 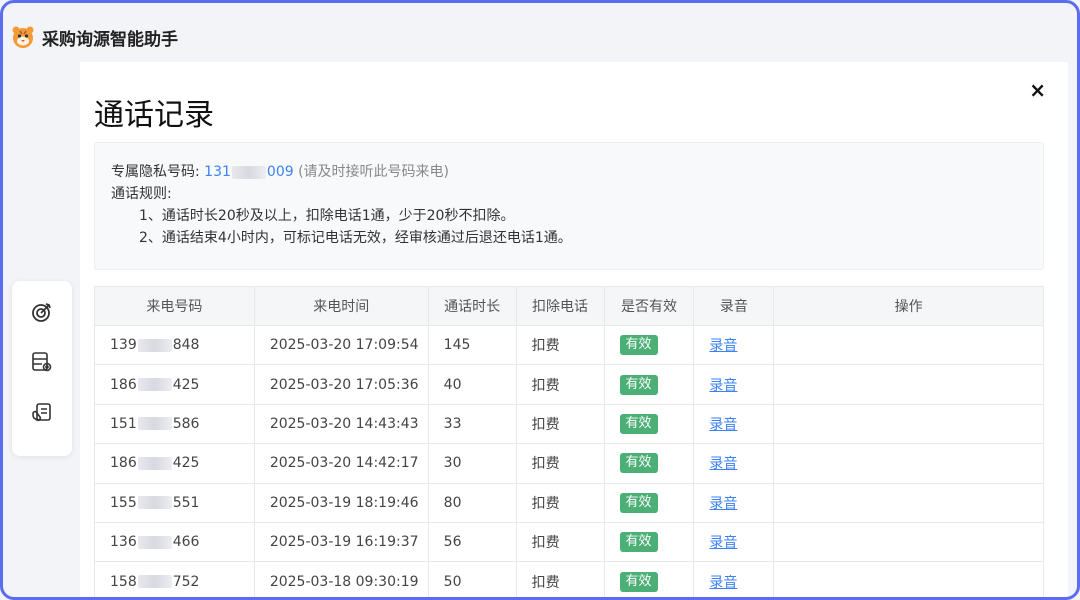 What do you see at coordinates (23, 37) in the screenshot?
I see `tiger-logo-icon` at bounding box center [23, 37].